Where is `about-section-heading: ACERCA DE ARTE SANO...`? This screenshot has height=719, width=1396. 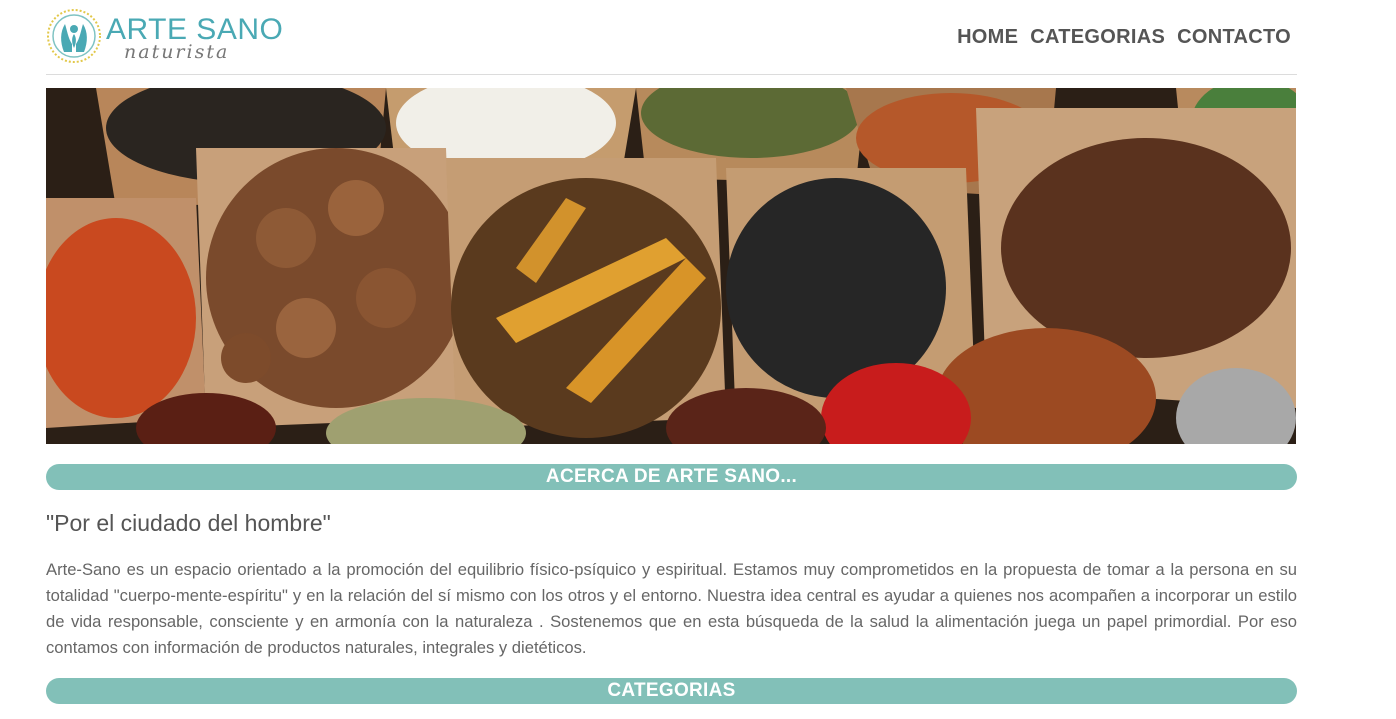 about-section-heading: ACERCA DE ARTE SANO... is located at coordinates (671, 477).